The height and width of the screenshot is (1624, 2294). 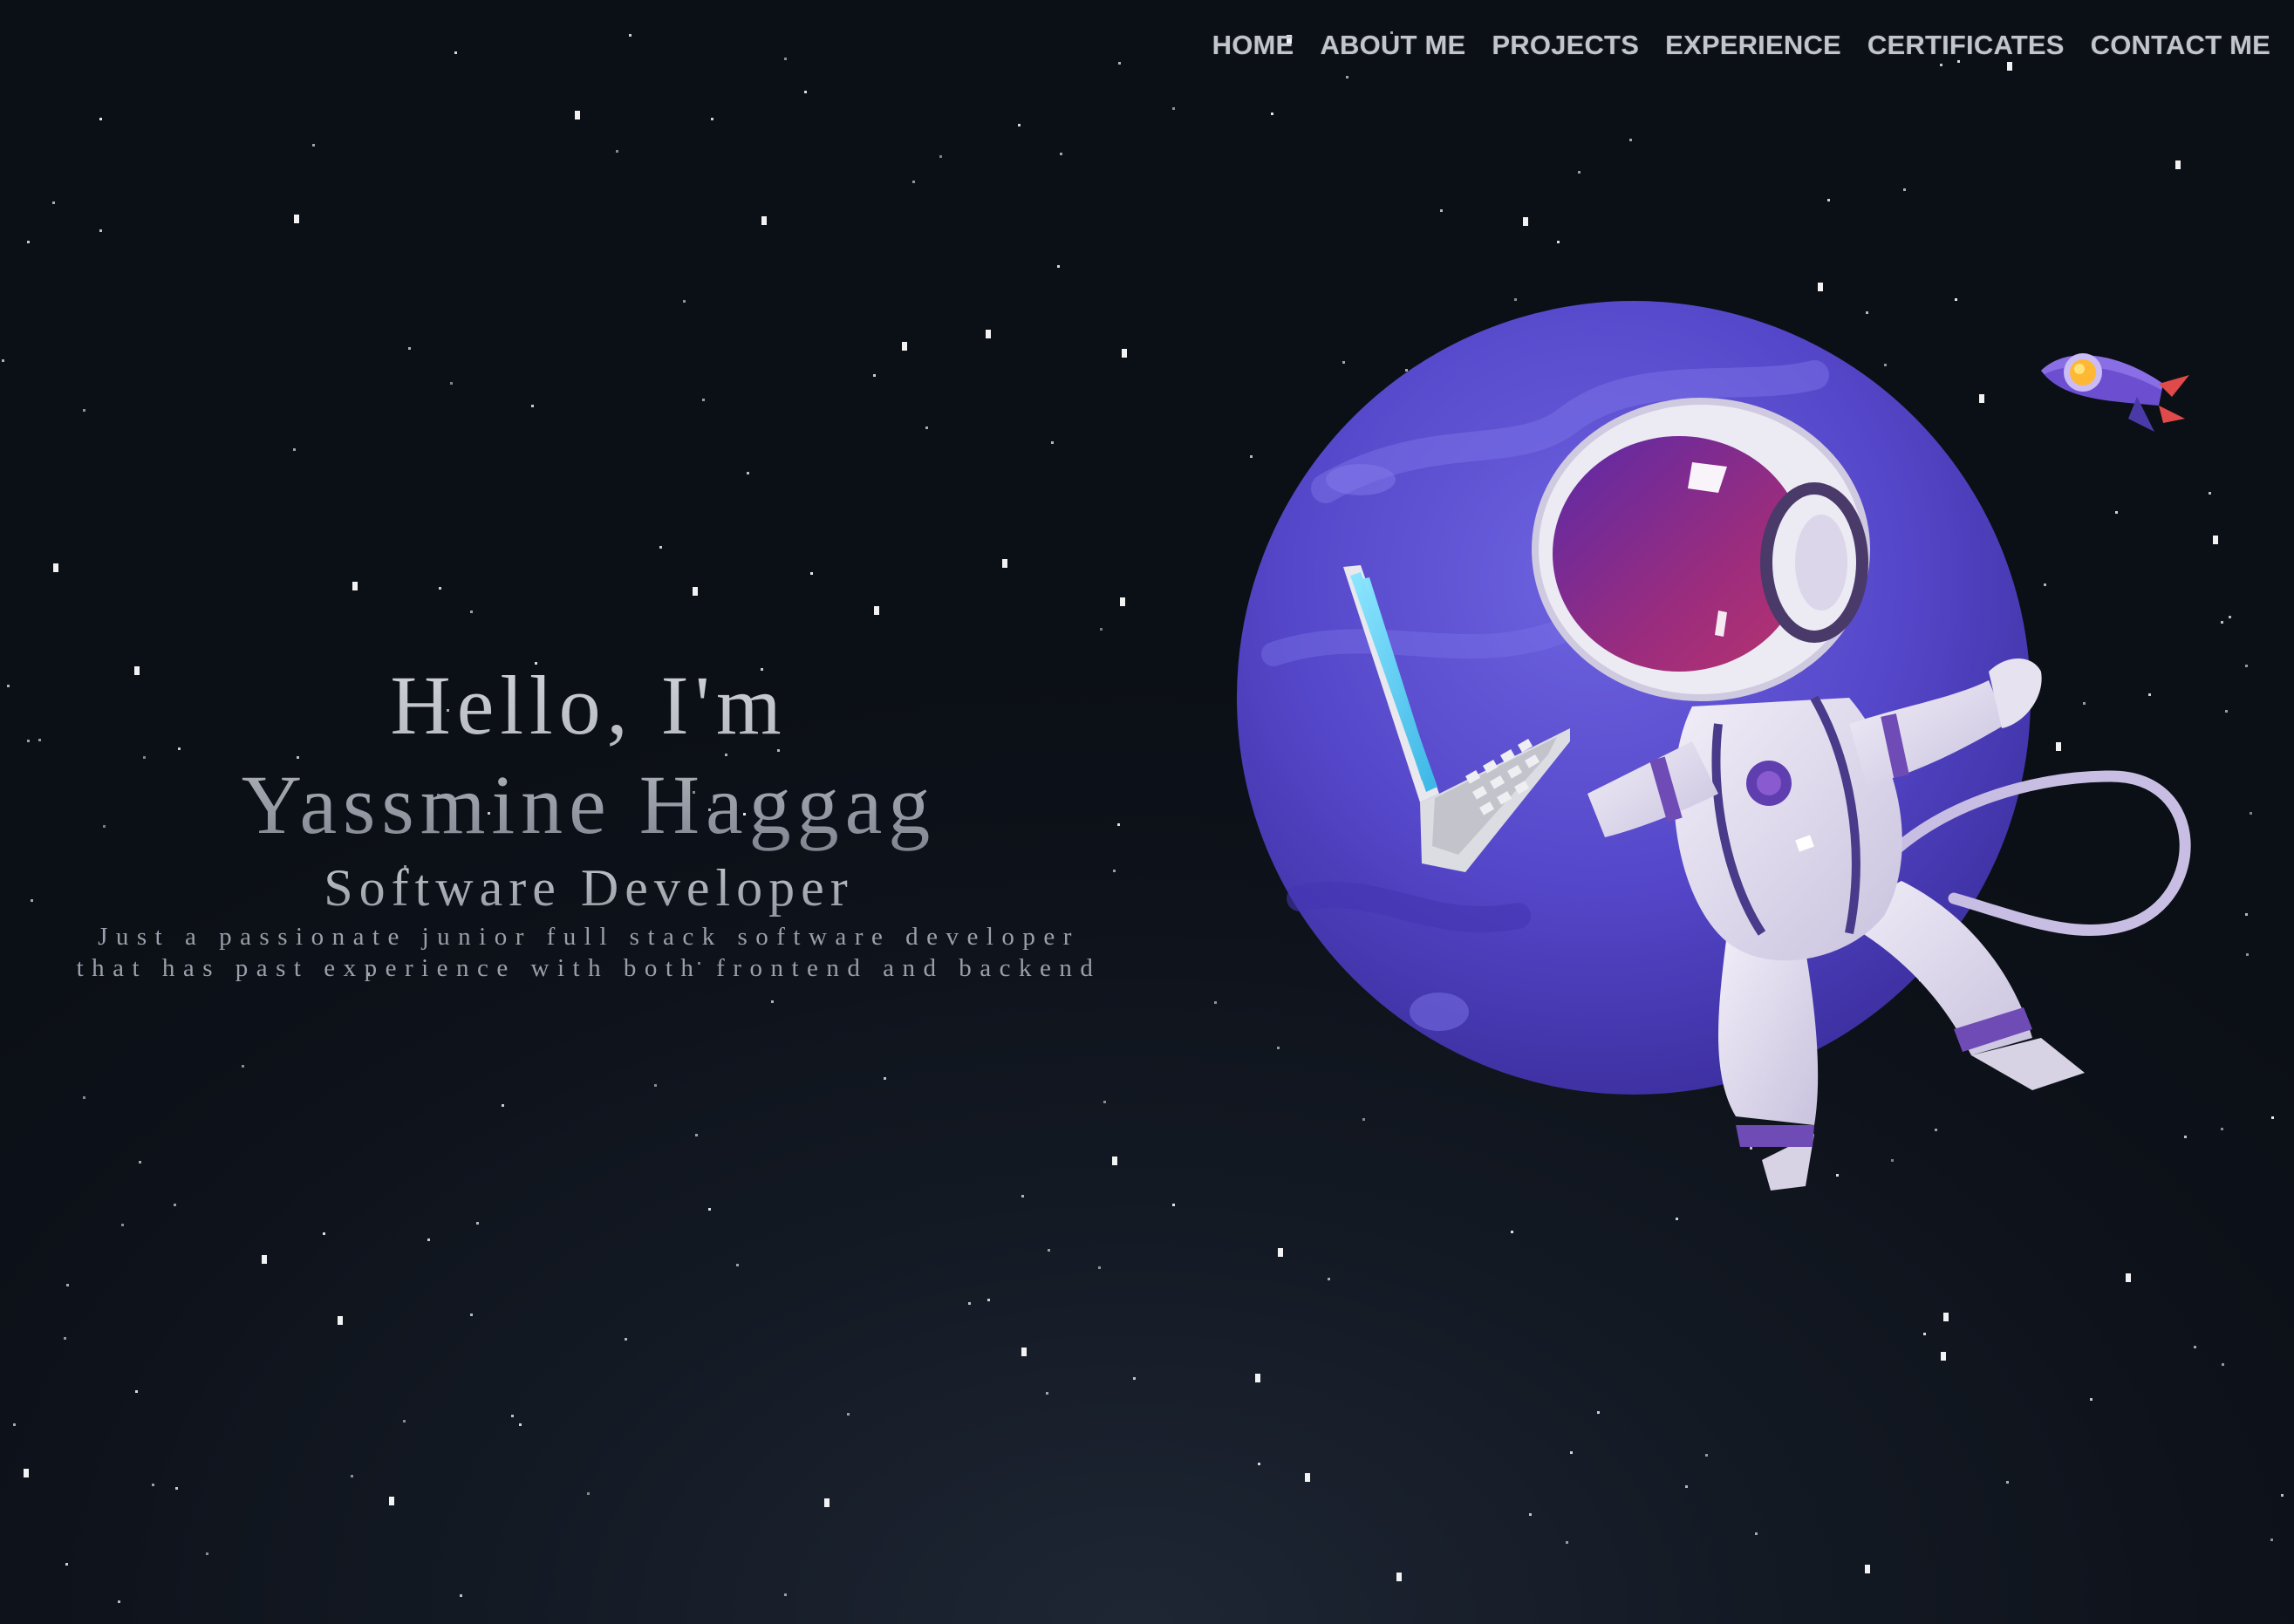 I want to click on nav-projects: PROJECTS, so click(x=1565, y=45).